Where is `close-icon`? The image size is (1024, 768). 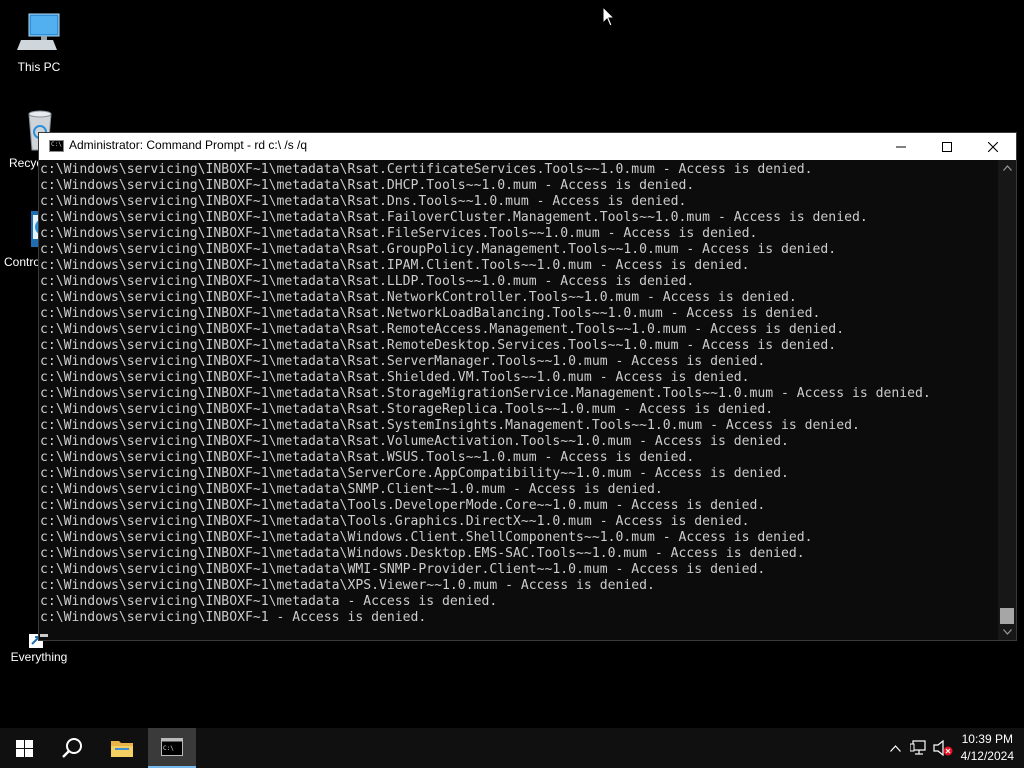 close-icon is located at coordinates (993, 146).